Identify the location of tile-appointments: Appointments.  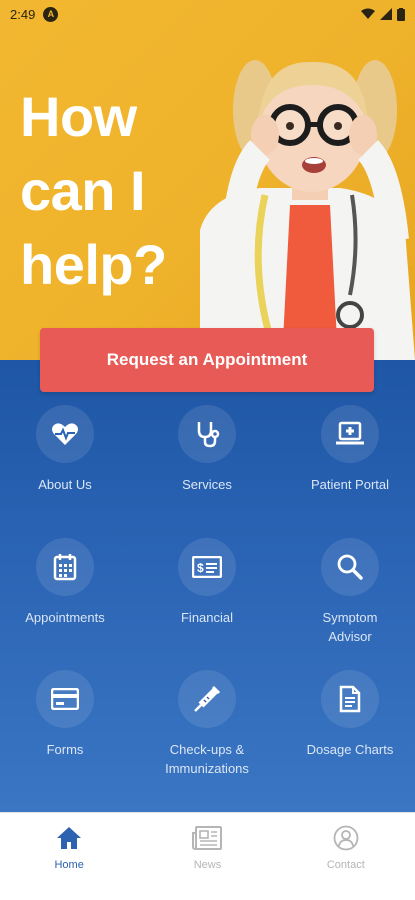
(65, 582).